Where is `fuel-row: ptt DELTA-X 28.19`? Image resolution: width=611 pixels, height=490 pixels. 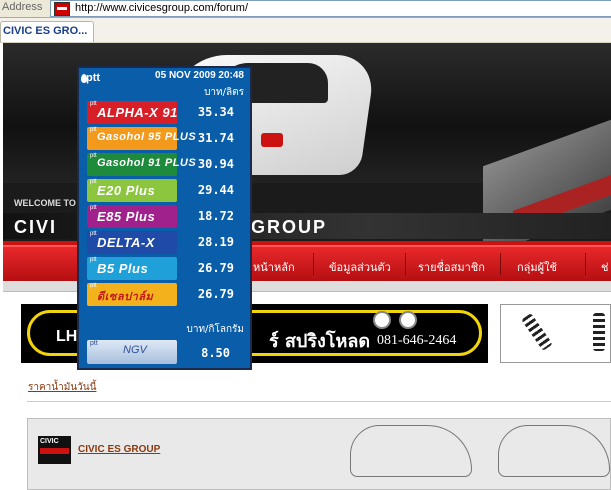
fuel-row: ptt DELTA-X 28.19 is located at coordinates (166, 243).